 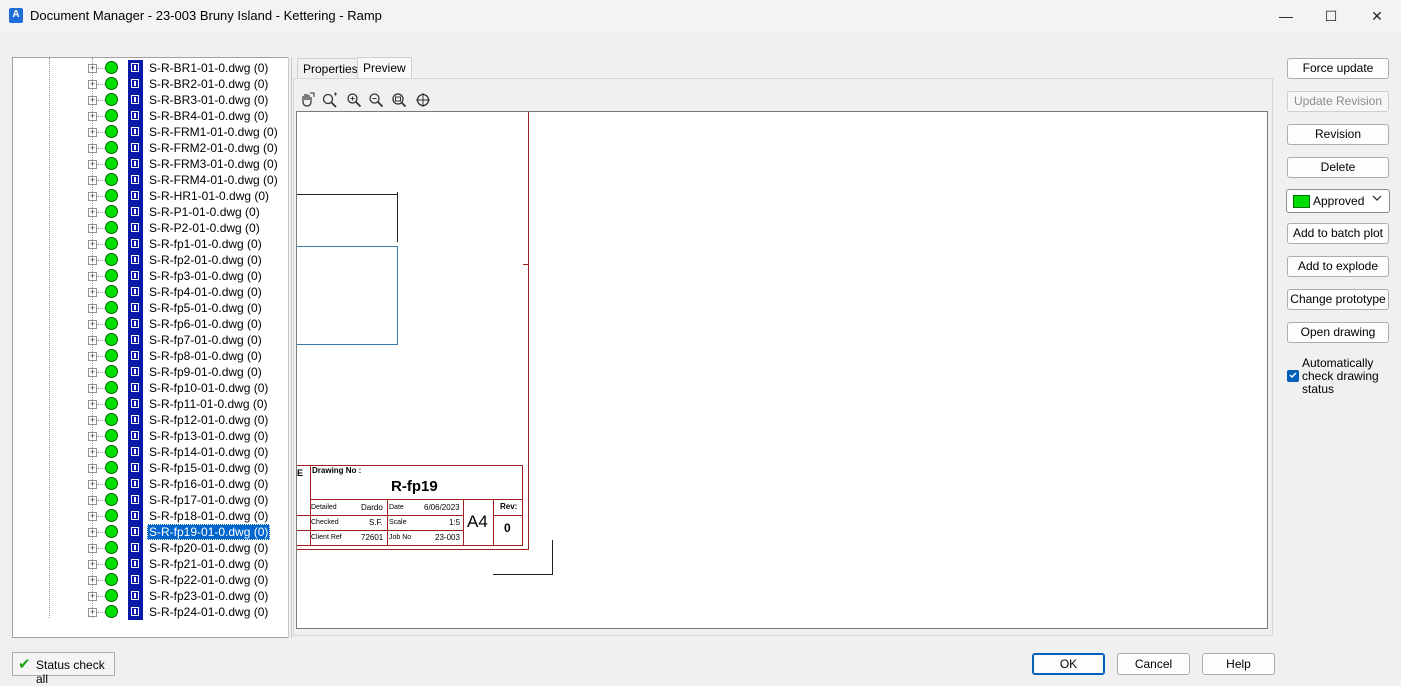 I want to click on zoom-window-icon, so click(x=423, y=100).